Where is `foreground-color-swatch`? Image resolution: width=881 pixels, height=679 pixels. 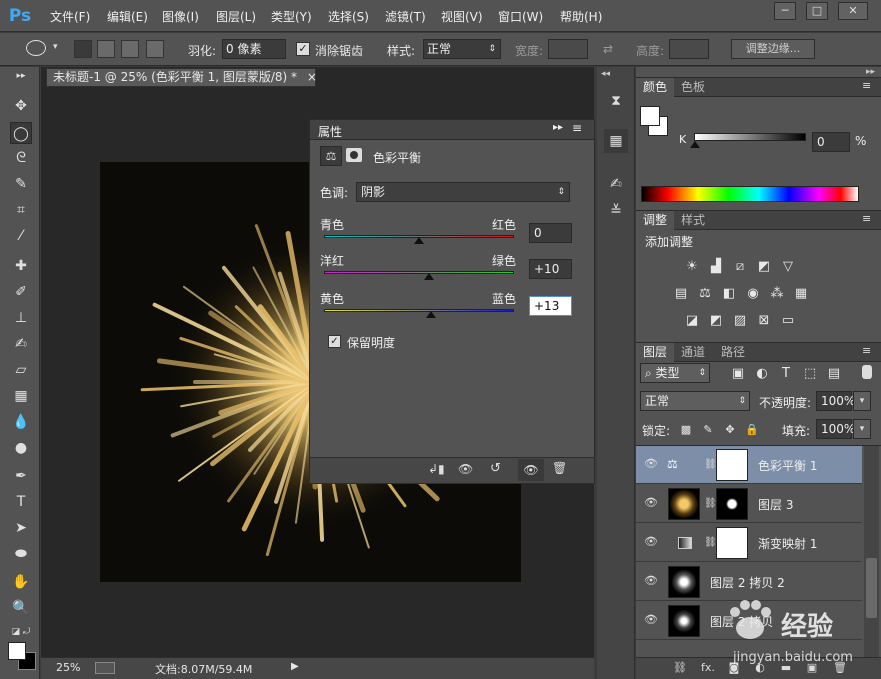
foreground-color-swatch is located at coordinates (650, 116).